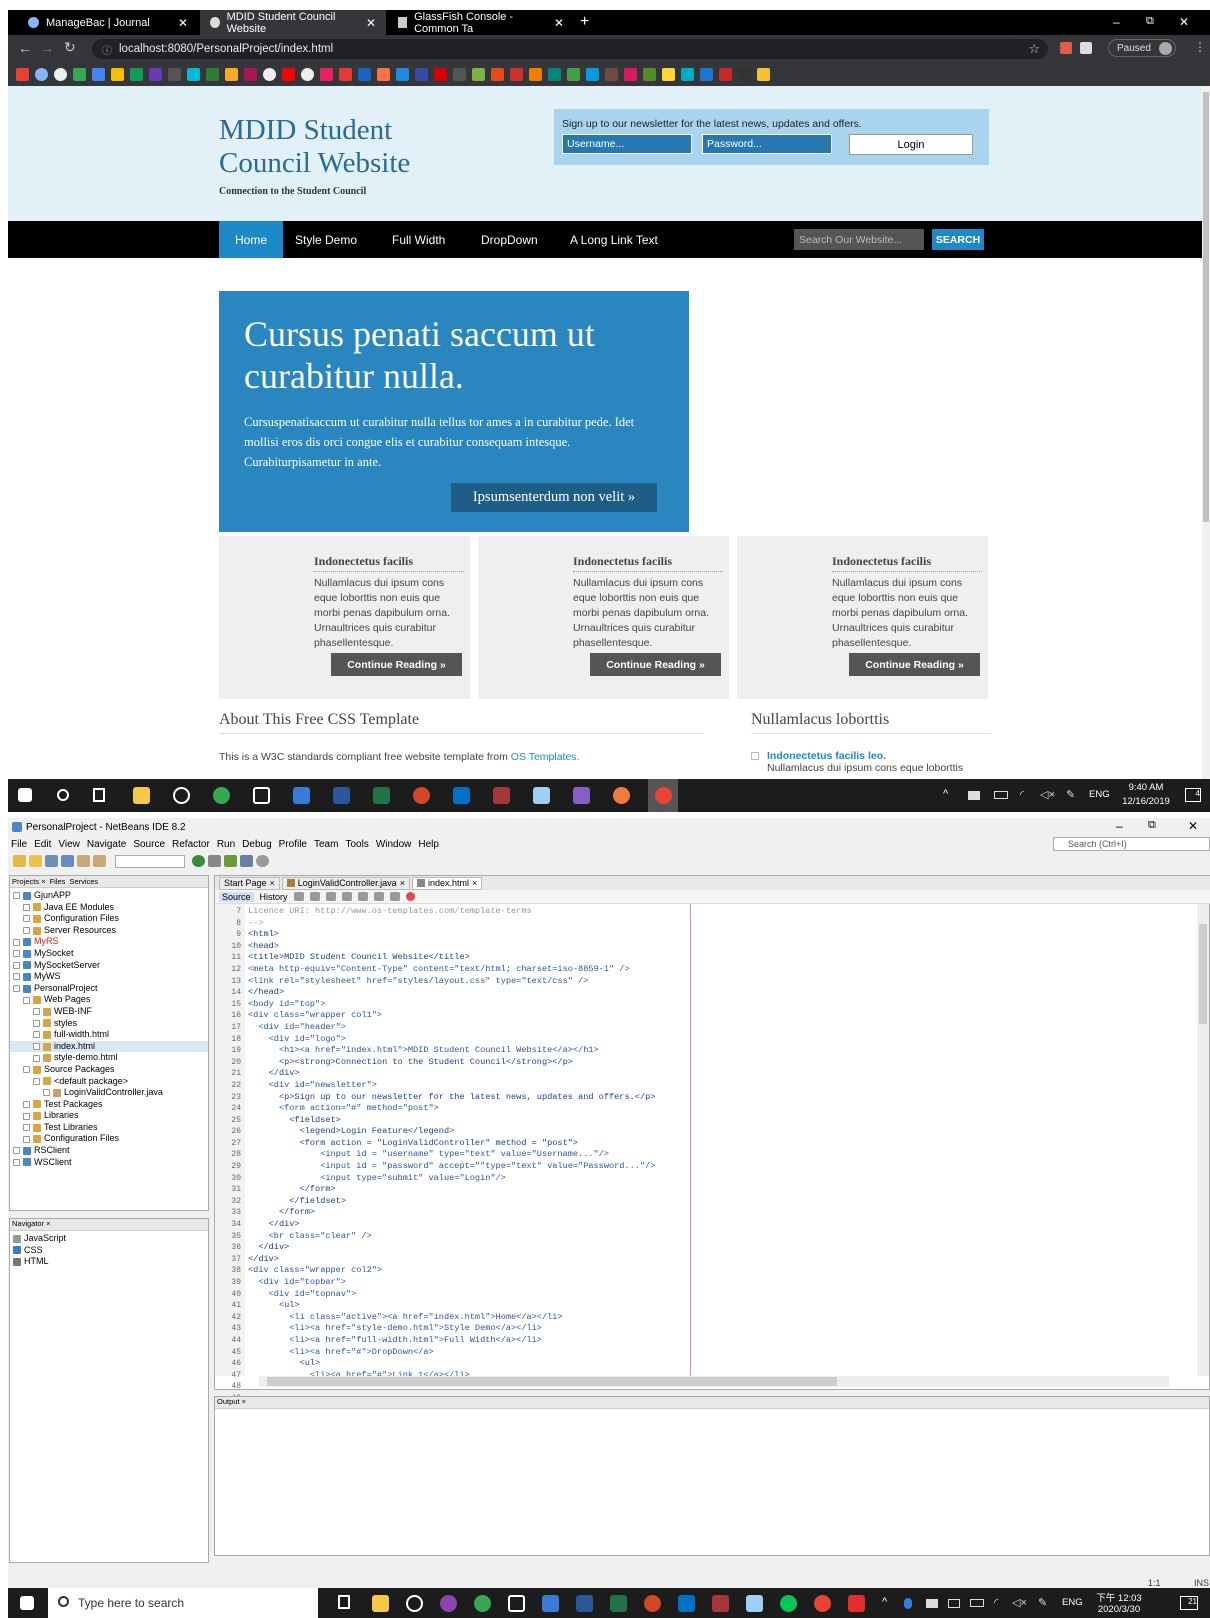  Describe the element at coordinates (884, 1602) in the screenshot. I see `tray-chevron-icon: ^` at that location.